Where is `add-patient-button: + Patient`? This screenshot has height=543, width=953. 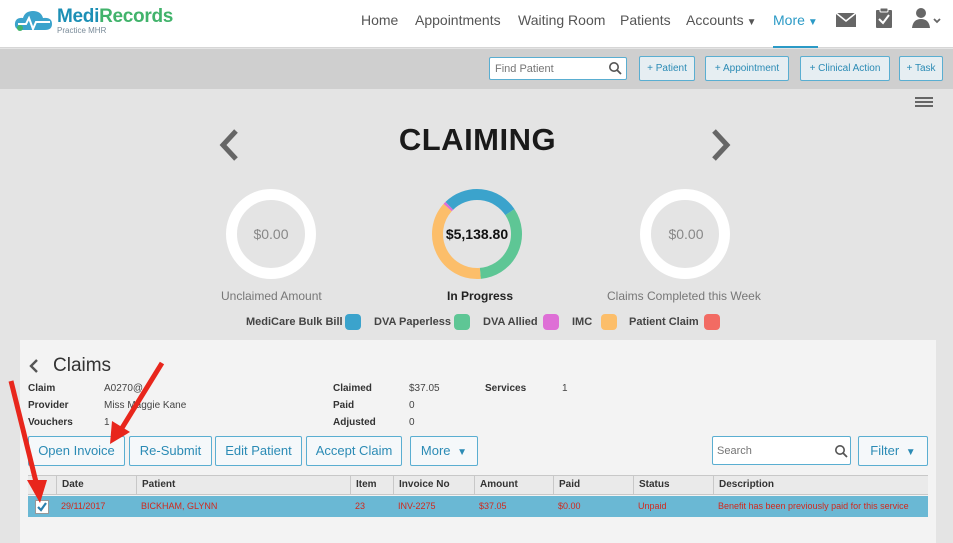
add-patient-button: + Patient is located at coordinates (667, 68).